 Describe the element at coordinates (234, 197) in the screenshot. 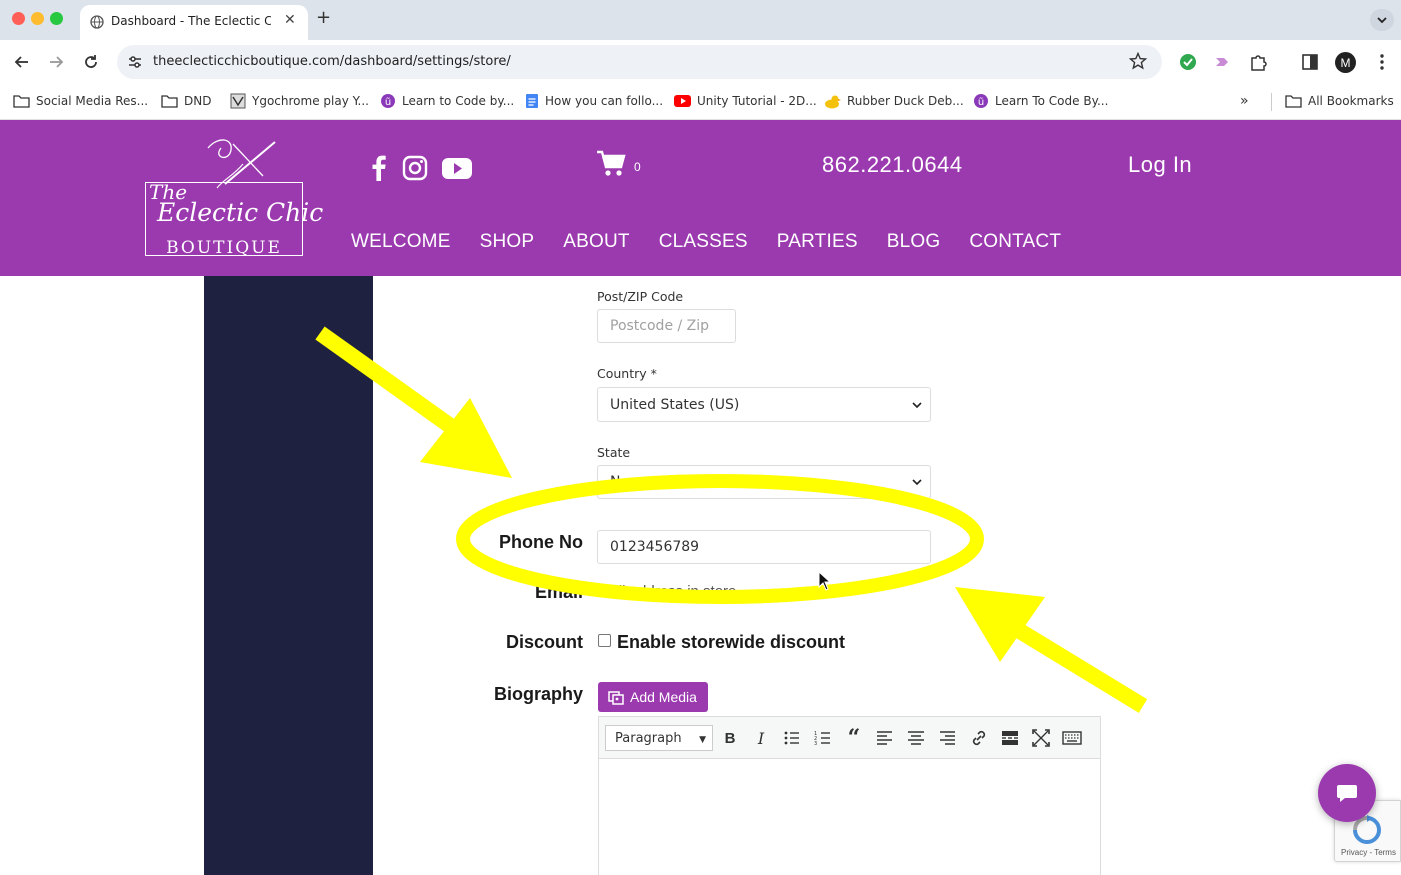

I see `site-logo: The Eclectic Chic BOUTIQUE` at that location.